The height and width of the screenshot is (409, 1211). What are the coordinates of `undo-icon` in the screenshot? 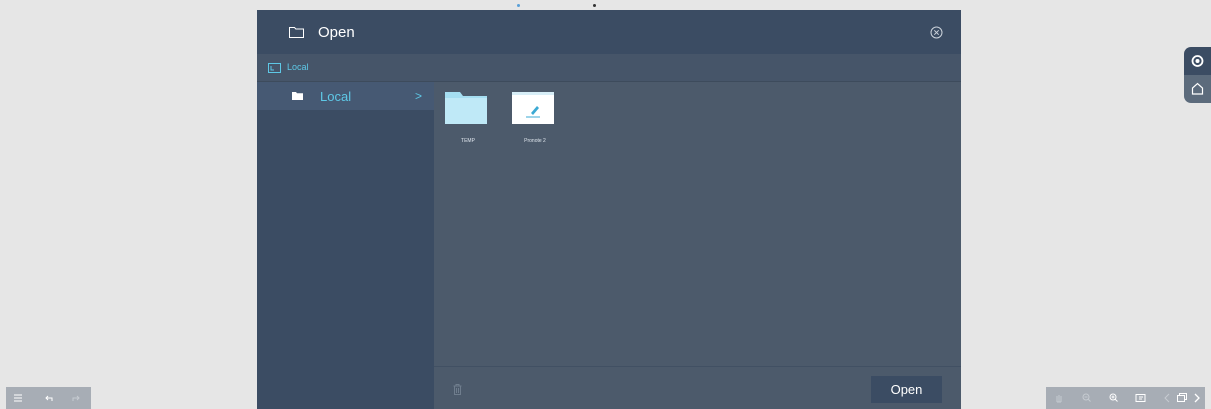 It's located at (49, 398).